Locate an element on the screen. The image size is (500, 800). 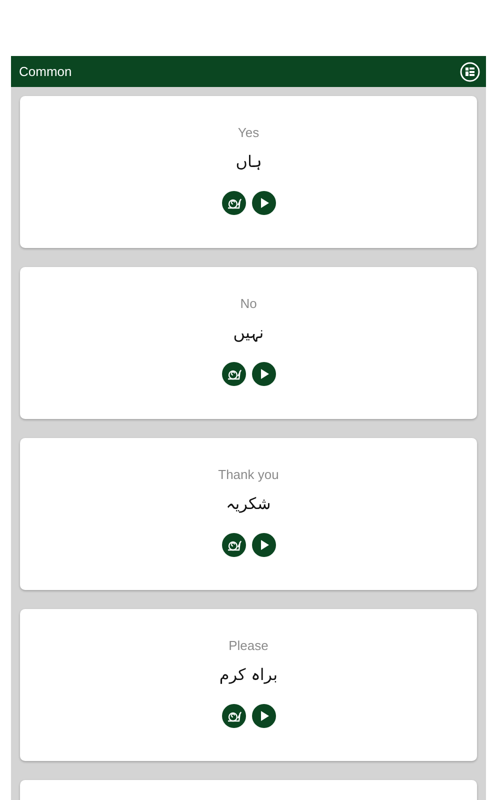
list-view-icon is located at coordinates (470, 72).